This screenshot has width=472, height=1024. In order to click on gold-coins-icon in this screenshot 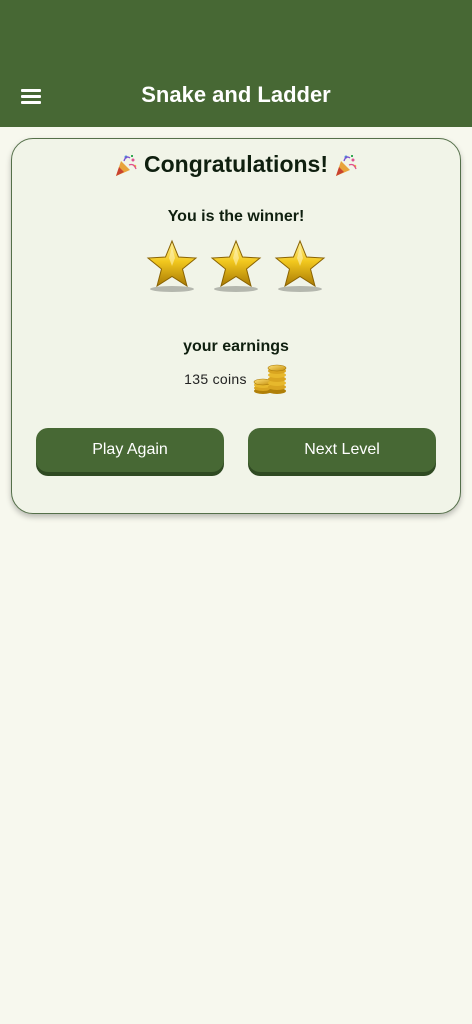, I will do `click(270, 379)`.